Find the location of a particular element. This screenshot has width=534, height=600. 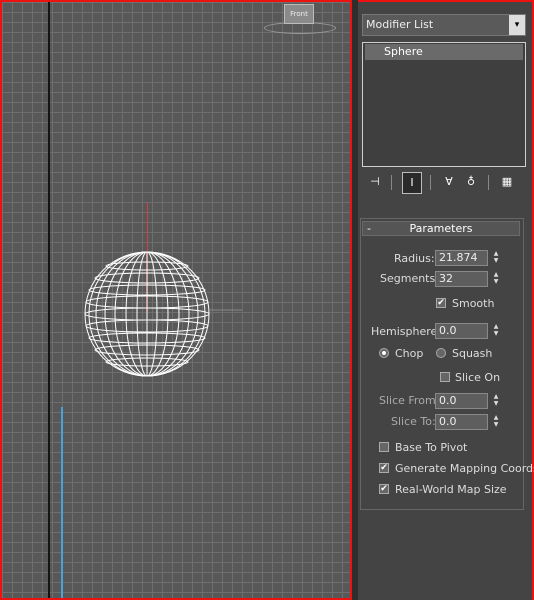

hemisphere-spinner: ▲ ▼ is located at coordinates (496, 331).